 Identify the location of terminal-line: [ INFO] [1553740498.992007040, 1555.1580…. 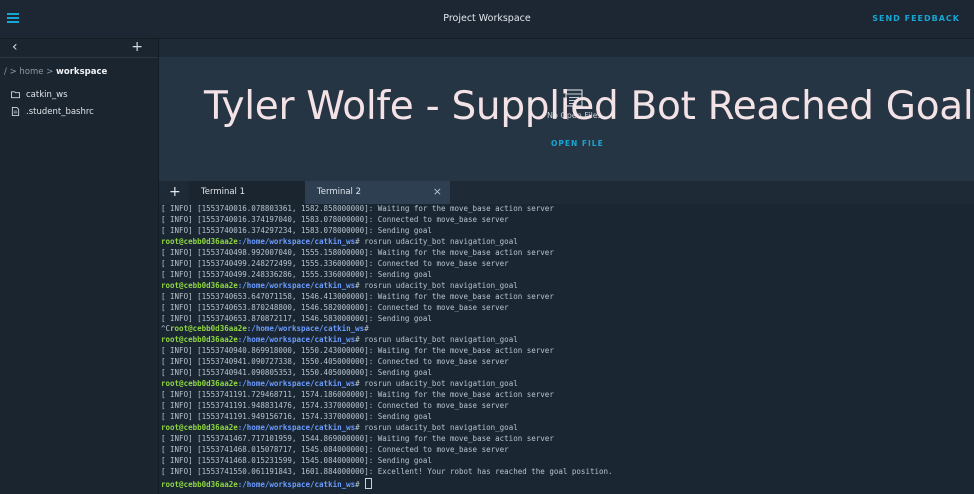
(357, 252).